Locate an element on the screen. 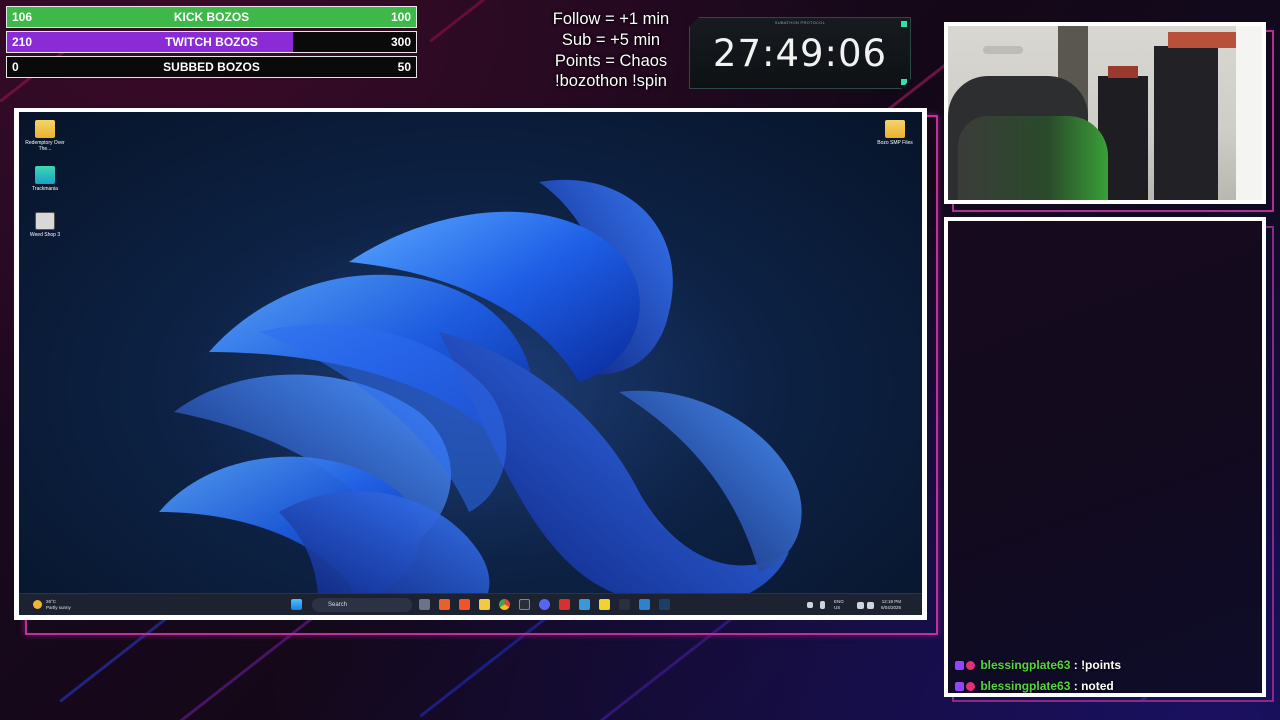 The width and height of the screenshot is (1280, 720). webcam-window is located at coordinates (1249, 113).